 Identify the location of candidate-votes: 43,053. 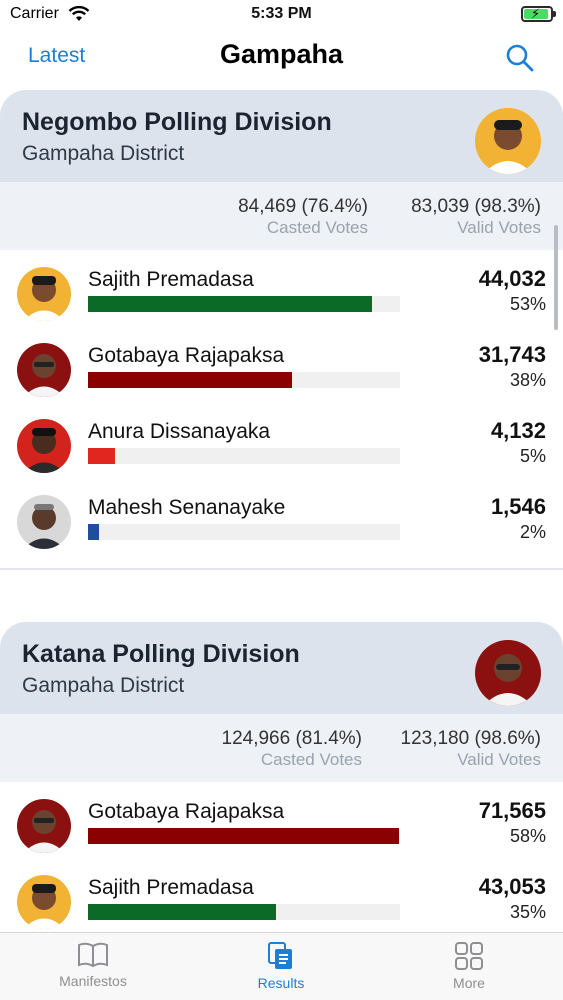
(512, 886).